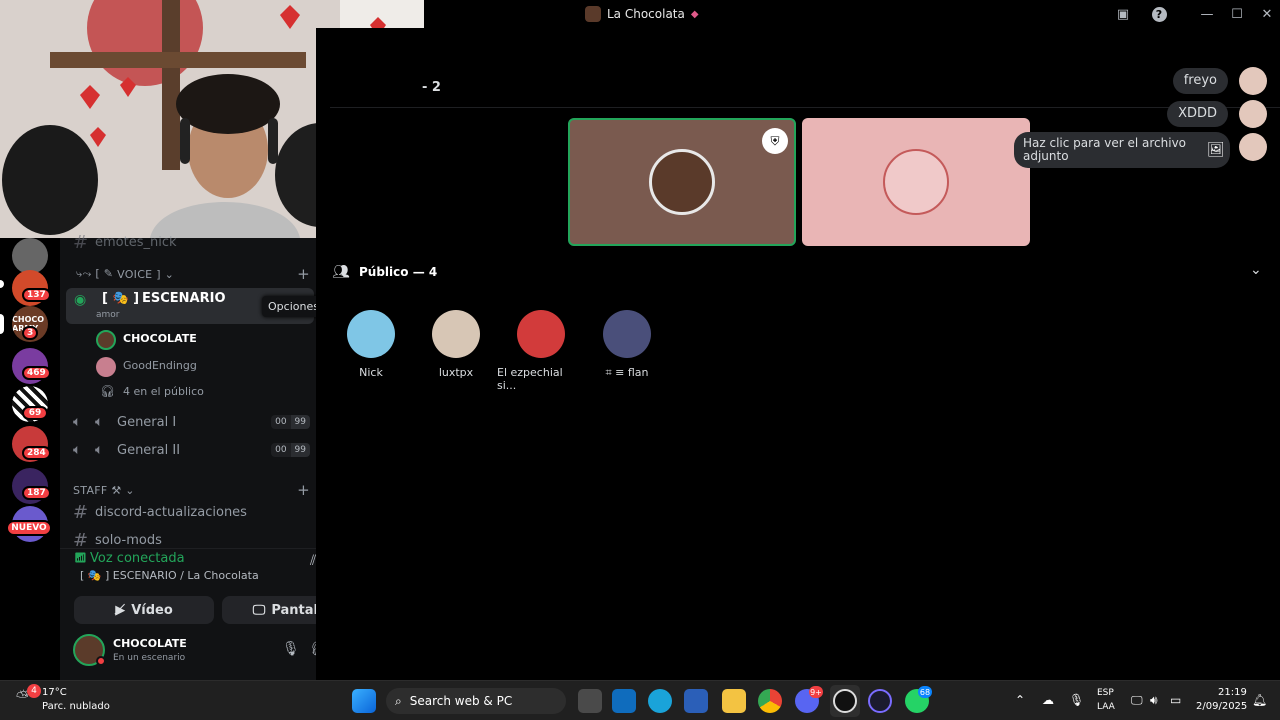 The image size is (1280, 720). What do you see at coordinates (1232, 692) in the screenshot?
I see `clock-time: 21:19` at bounding box center [1232, 692].